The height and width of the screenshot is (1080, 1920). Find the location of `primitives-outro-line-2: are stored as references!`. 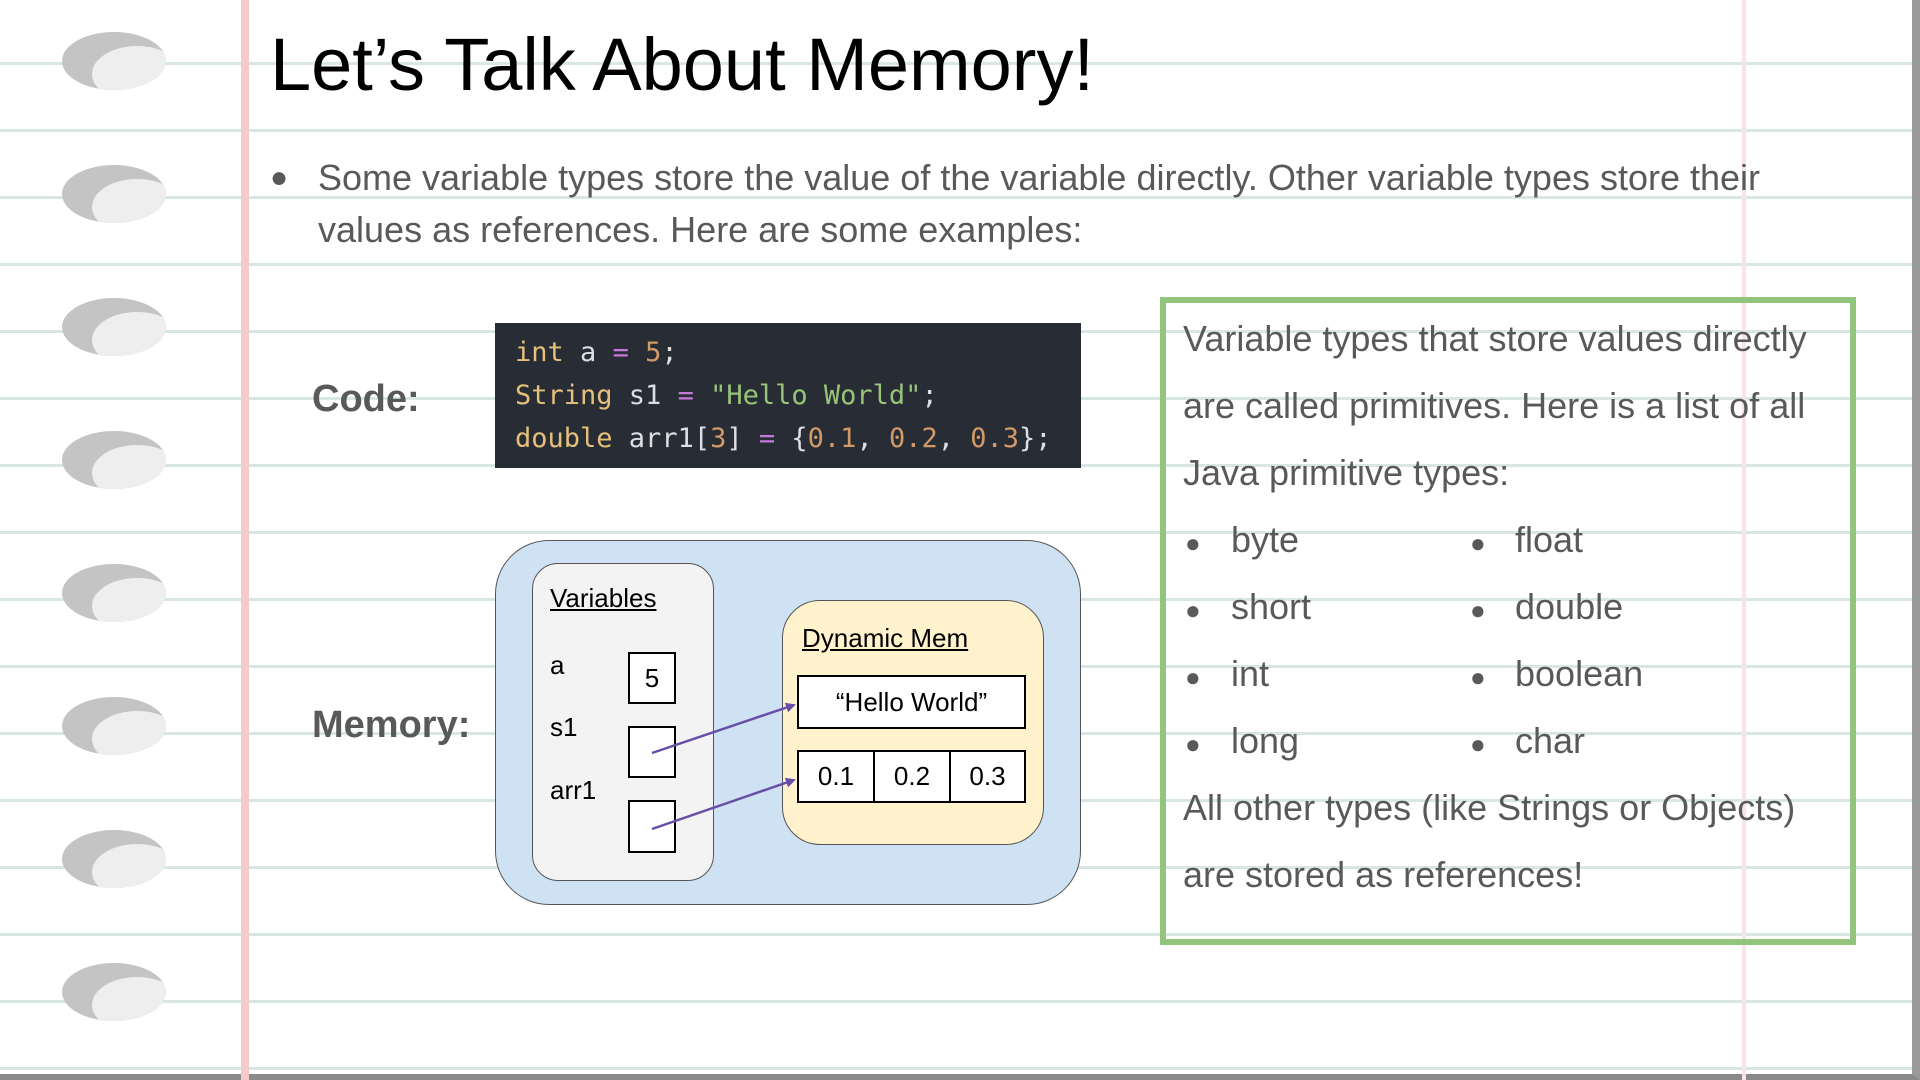

primitives-outro-line-2: are stored as references! is located at coordinates (1383, 874).